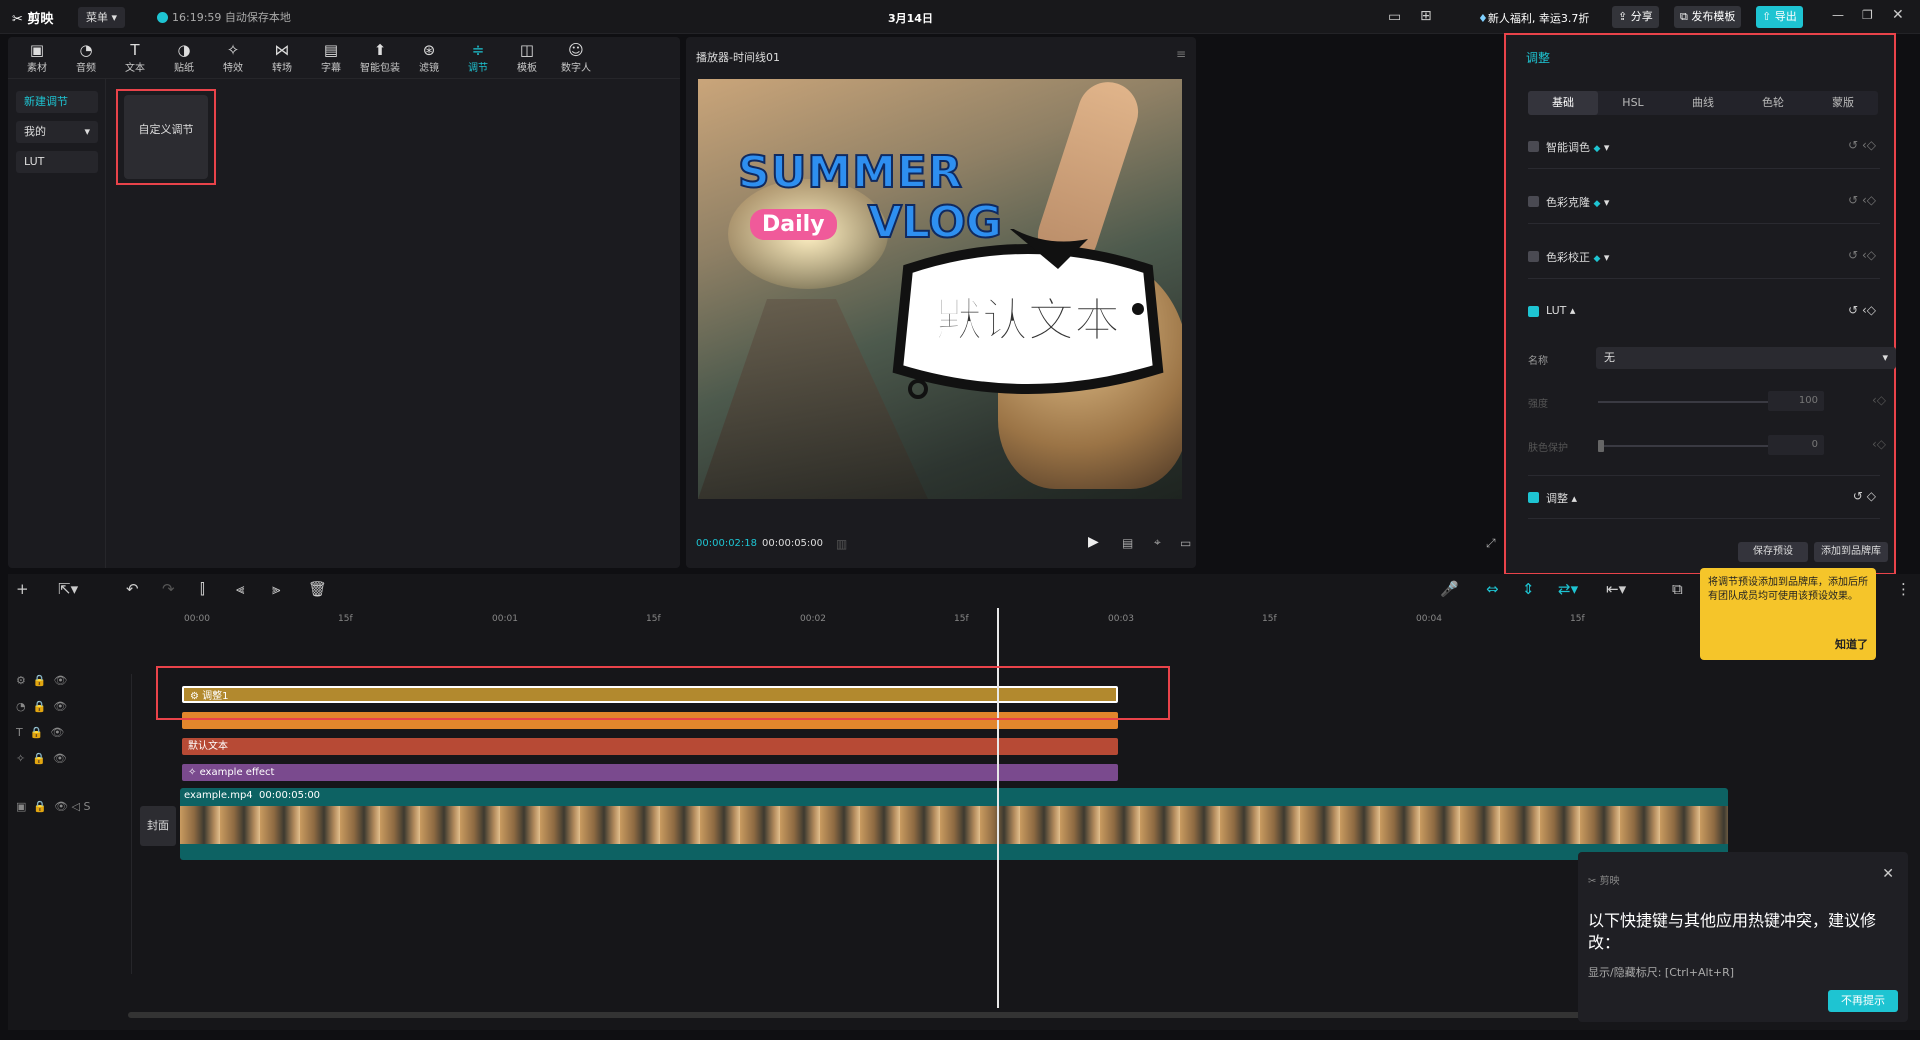 The height and width of the screenshot is (1040, 1920). I want to click on tab-color-wheel: 色轮, so click(1773, 103).